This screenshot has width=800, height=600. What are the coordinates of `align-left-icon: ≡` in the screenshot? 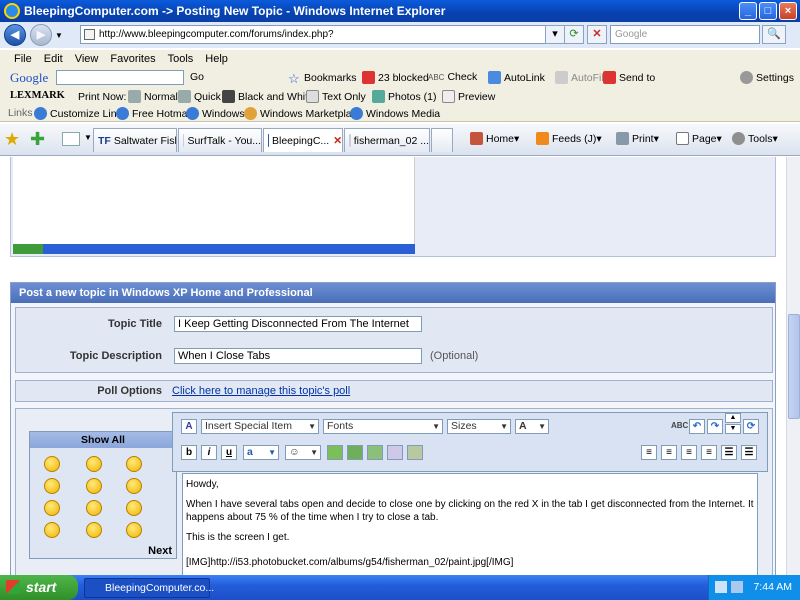 It's located at (669, 452).